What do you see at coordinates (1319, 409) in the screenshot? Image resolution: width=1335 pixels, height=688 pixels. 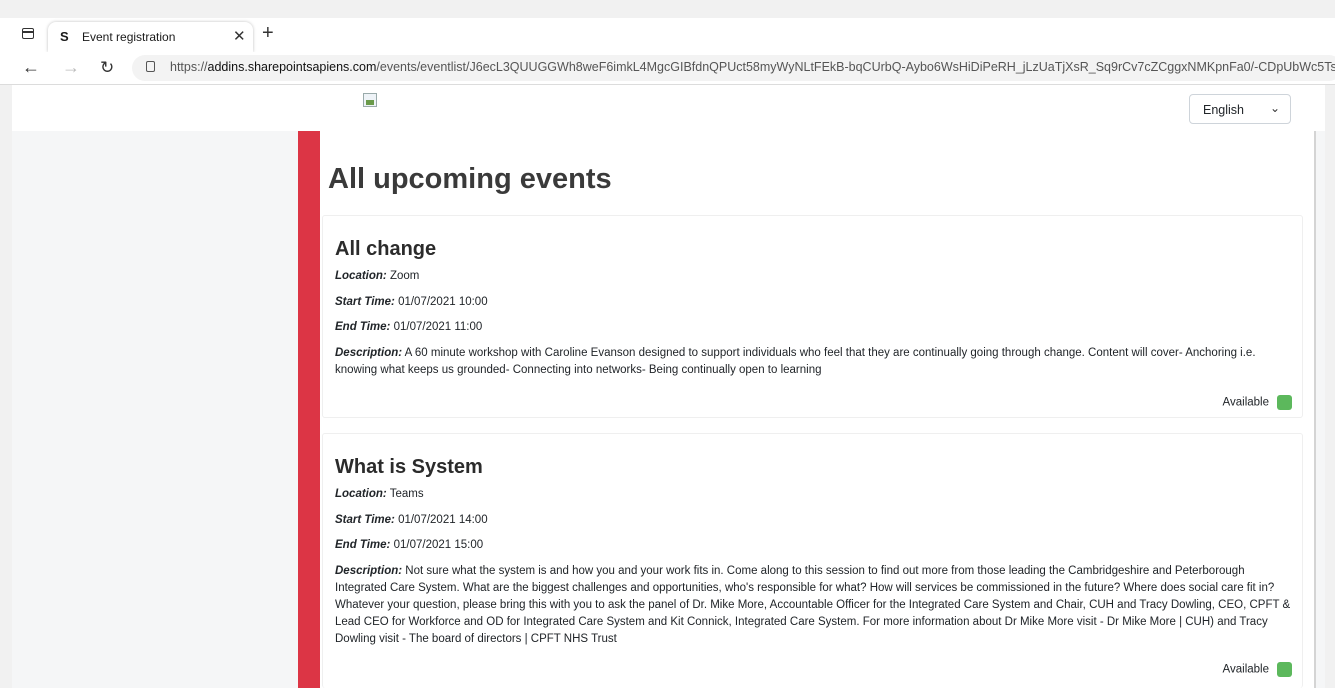 I see `right-scroll-edge` at bounding box center [1319, 409].